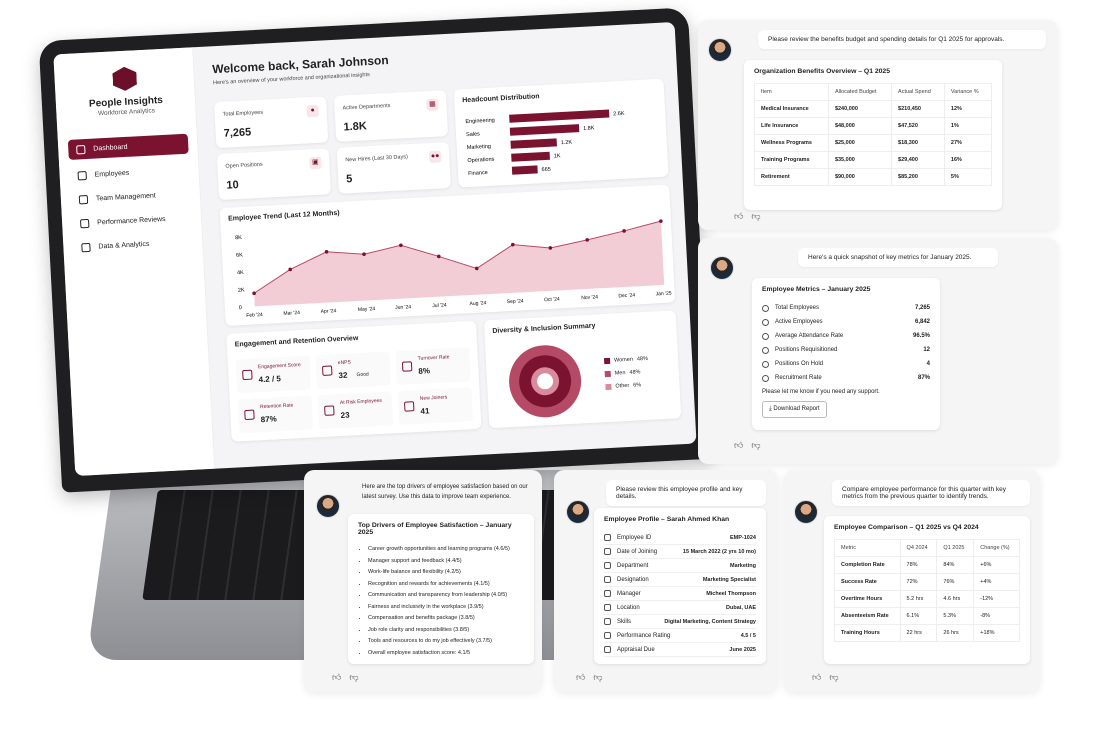  I want to click on y-tick-label: 2K, so click(241, 290).